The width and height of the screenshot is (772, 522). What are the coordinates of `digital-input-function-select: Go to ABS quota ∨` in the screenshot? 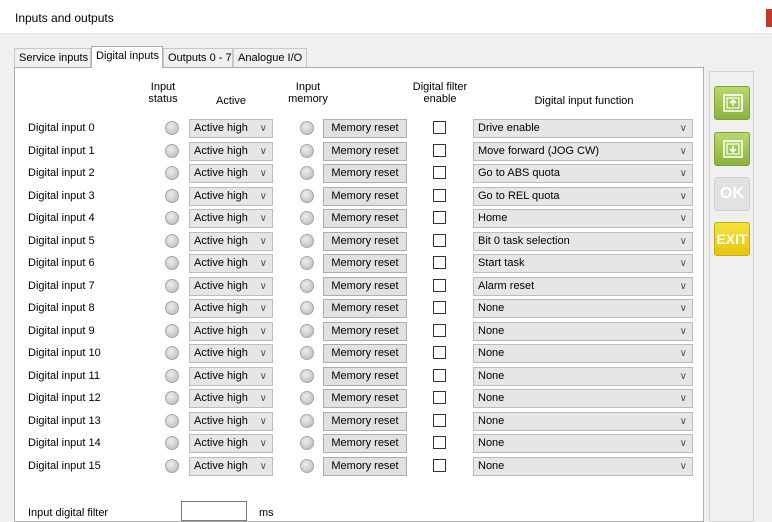 It's located at (583, 173).